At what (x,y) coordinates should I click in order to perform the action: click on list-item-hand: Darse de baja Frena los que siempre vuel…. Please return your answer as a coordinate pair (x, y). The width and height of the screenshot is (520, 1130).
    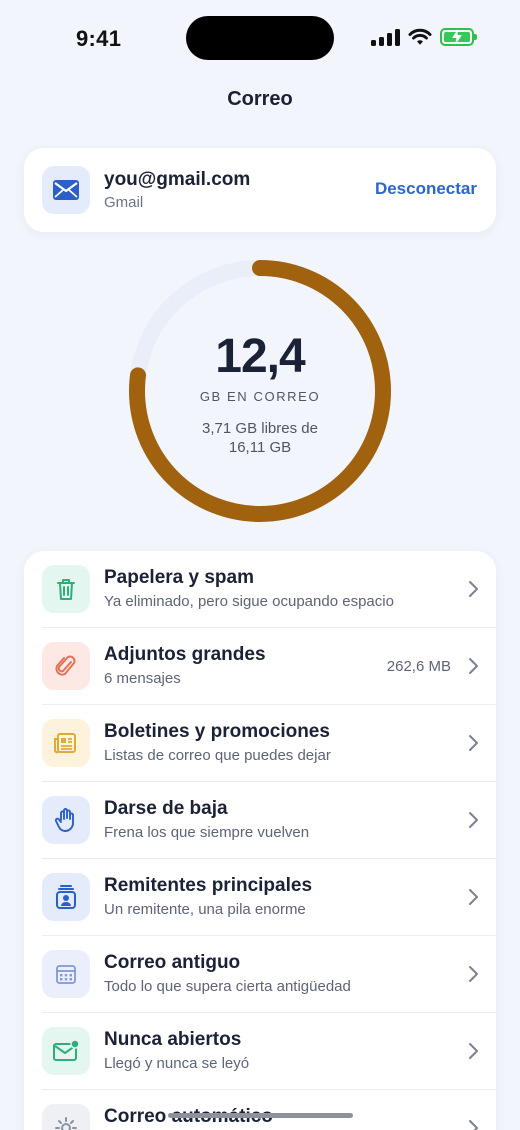
    Looking at the image, I should click on (260, 820).